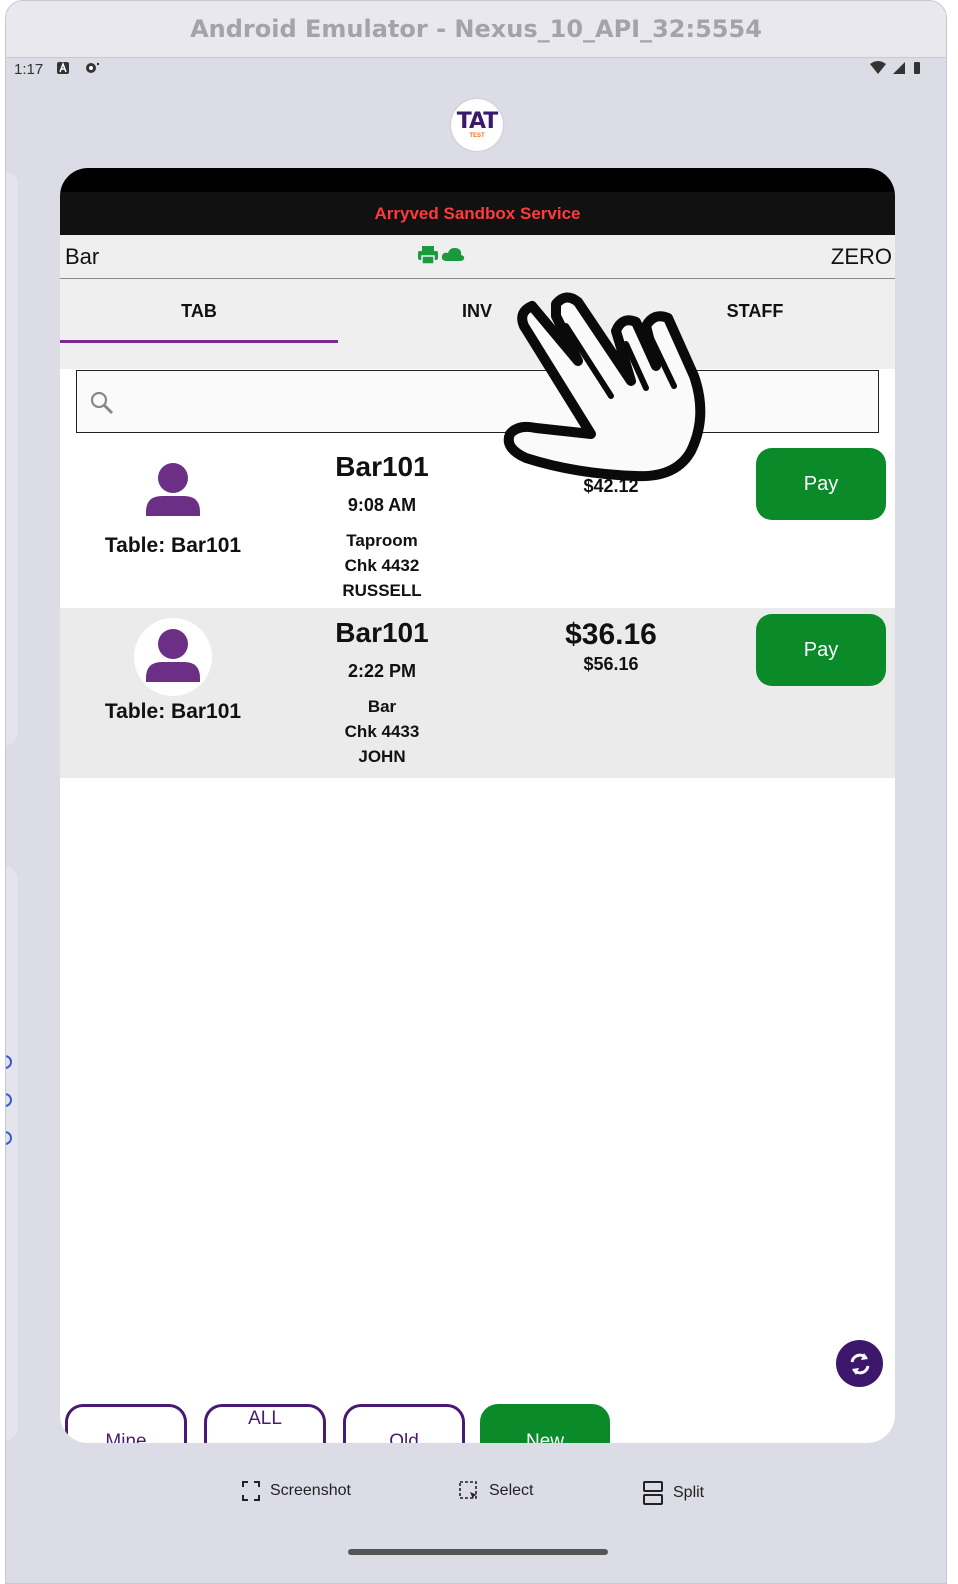 Image resolution: width=958 pixels, height=1584 pixels. I want to click on check-info: Bar101 2:22 PM Bar Chk 4433 JOHN, so click(382, 688).